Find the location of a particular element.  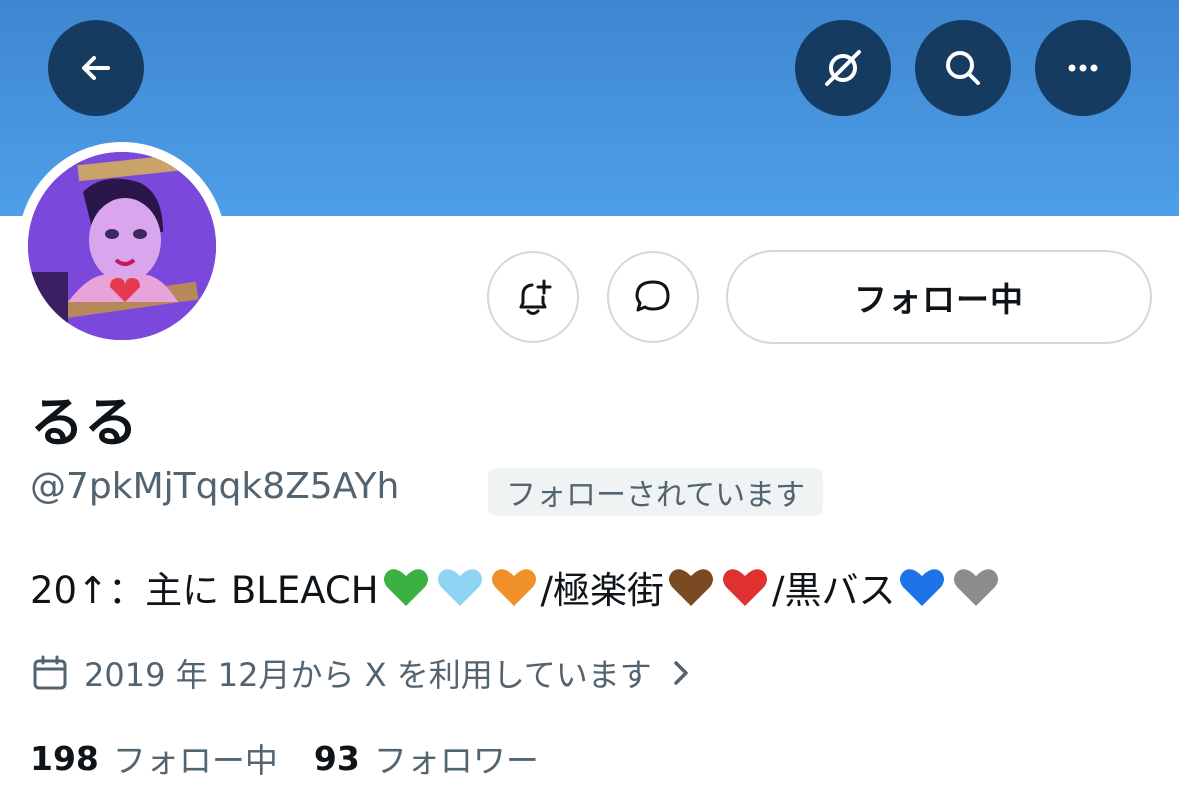

grey-heart-icon is located at coordinates (976, 587).